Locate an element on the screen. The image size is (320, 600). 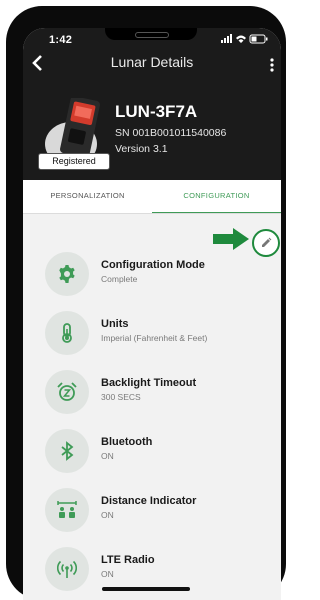
gear-icon is located at coordinates (67, 274).